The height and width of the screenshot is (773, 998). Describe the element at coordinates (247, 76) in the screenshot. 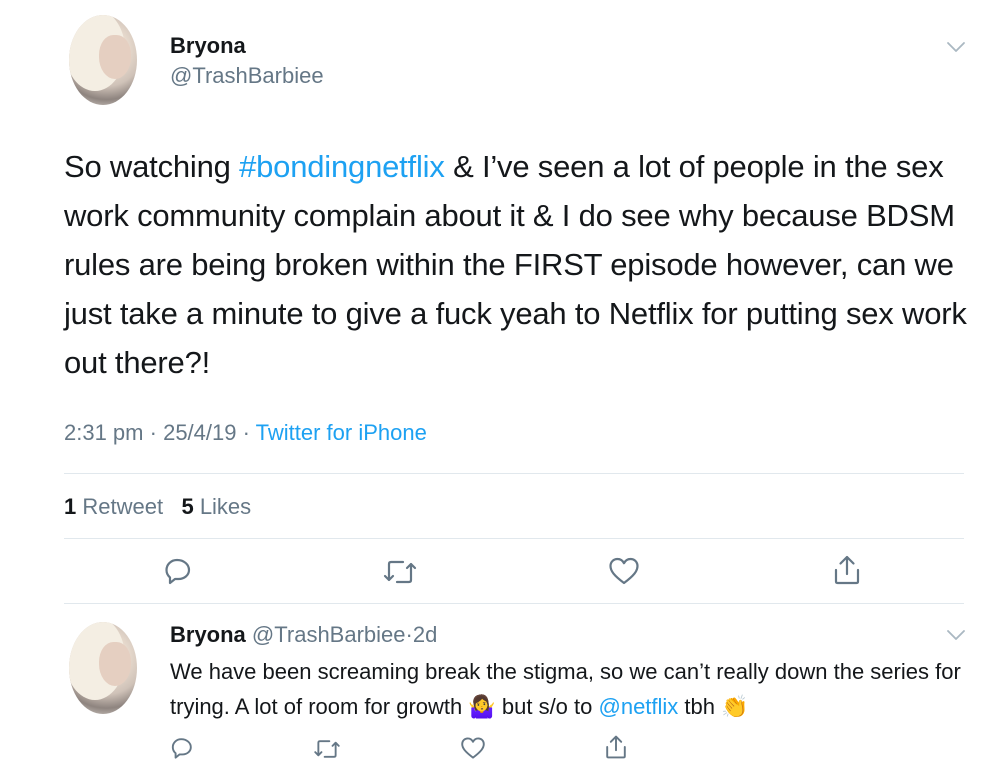

I see `author-handle: @TrashBarbiee` at that location.